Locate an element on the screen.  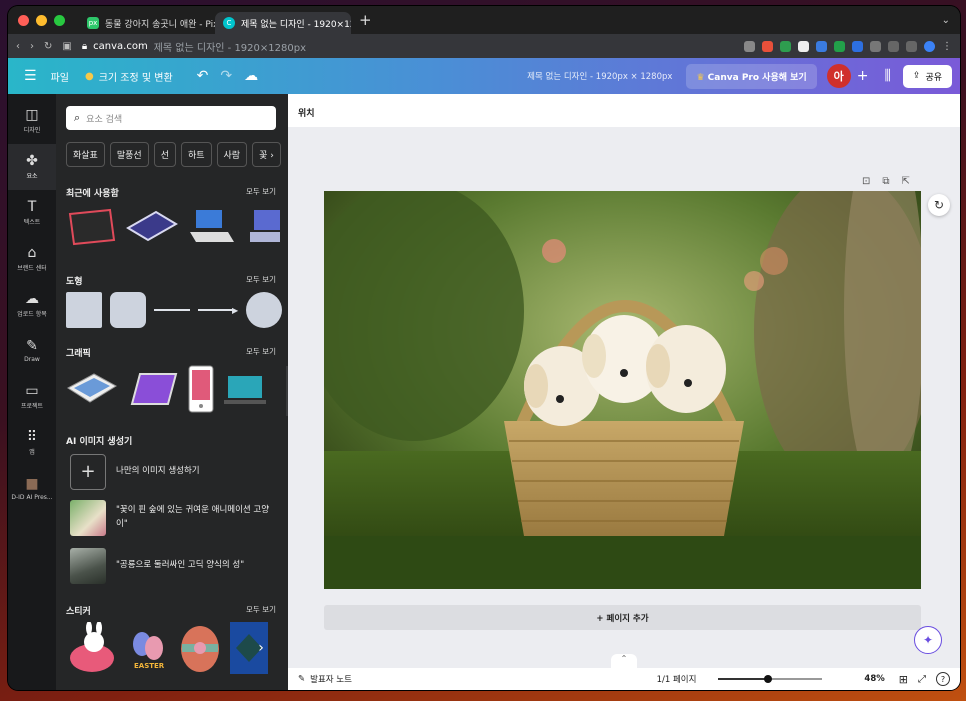
profile-icon is located at coordinates (929, 46).